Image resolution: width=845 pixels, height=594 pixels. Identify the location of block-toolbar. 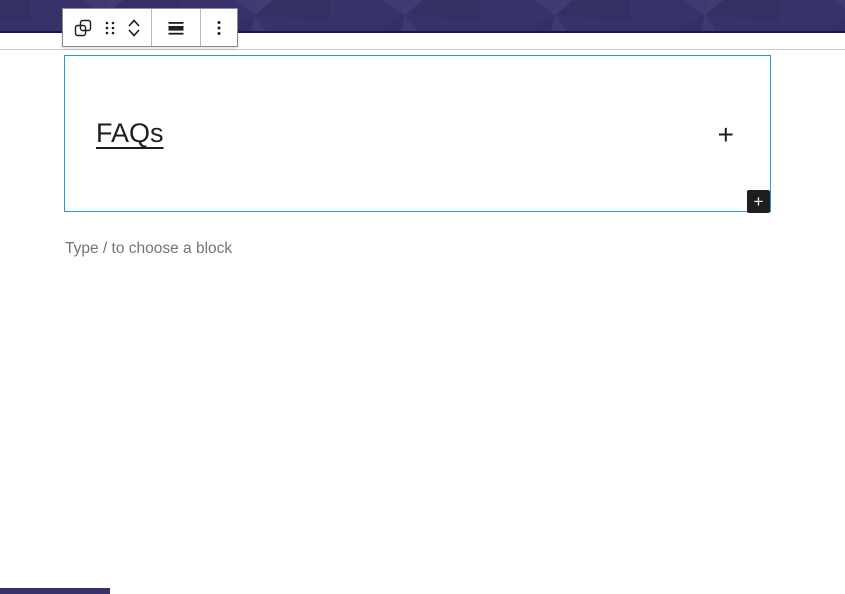
(150, 27).